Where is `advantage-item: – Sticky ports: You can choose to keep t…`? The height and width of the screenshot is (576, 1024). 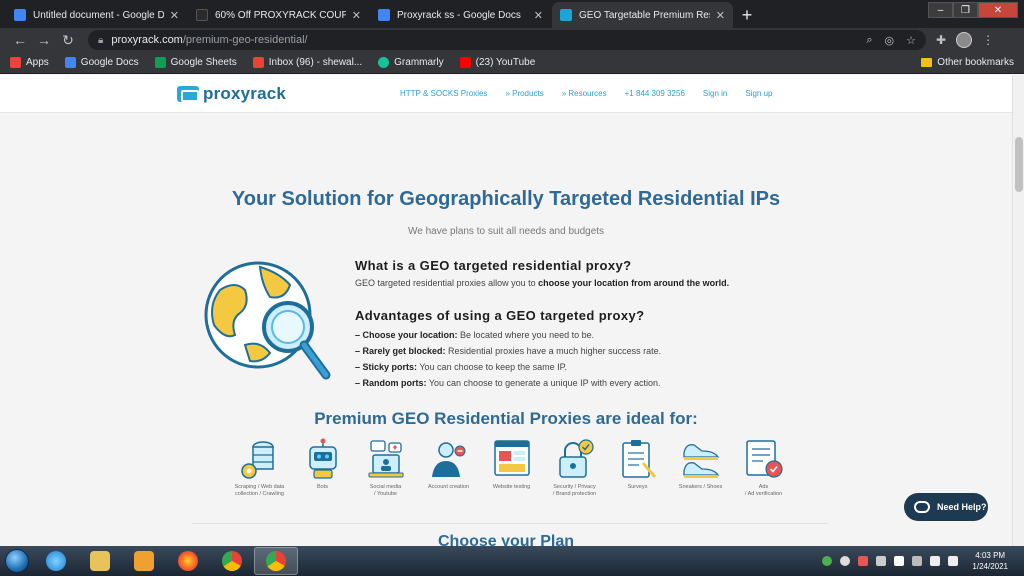
advantage-item: – Sticky ports: You can choose to keep t… is located at coordinates (461, 367).